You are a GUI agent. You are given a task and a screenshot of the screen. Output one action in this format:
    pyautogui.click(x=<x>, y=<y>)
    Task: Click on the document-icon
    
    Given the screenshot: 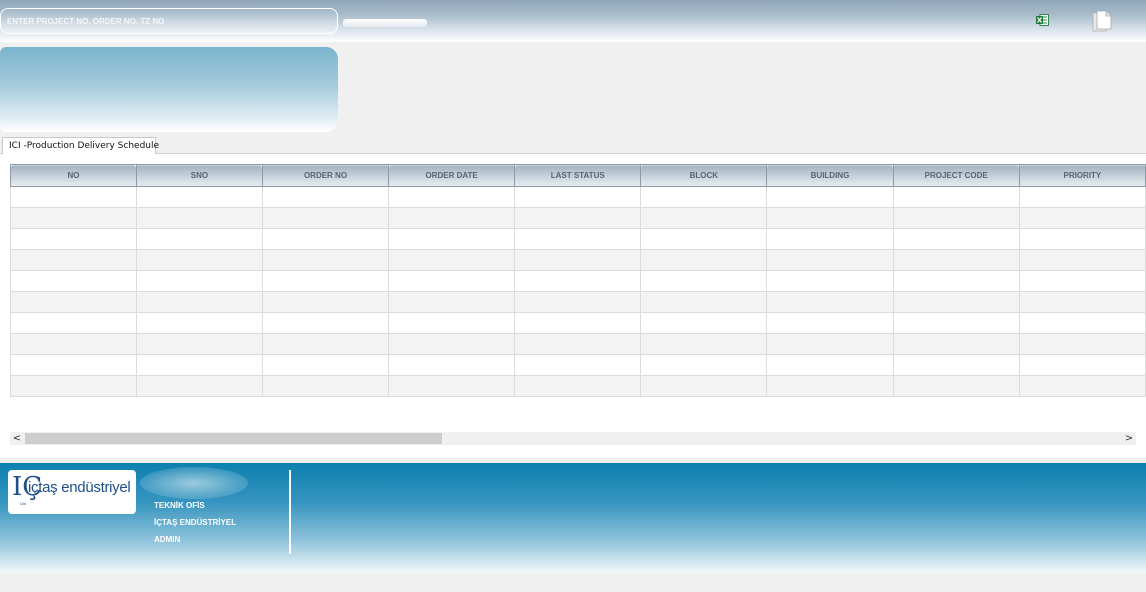 What is the action you would take?
    pyautogui.click(x=1102, y=21)
    